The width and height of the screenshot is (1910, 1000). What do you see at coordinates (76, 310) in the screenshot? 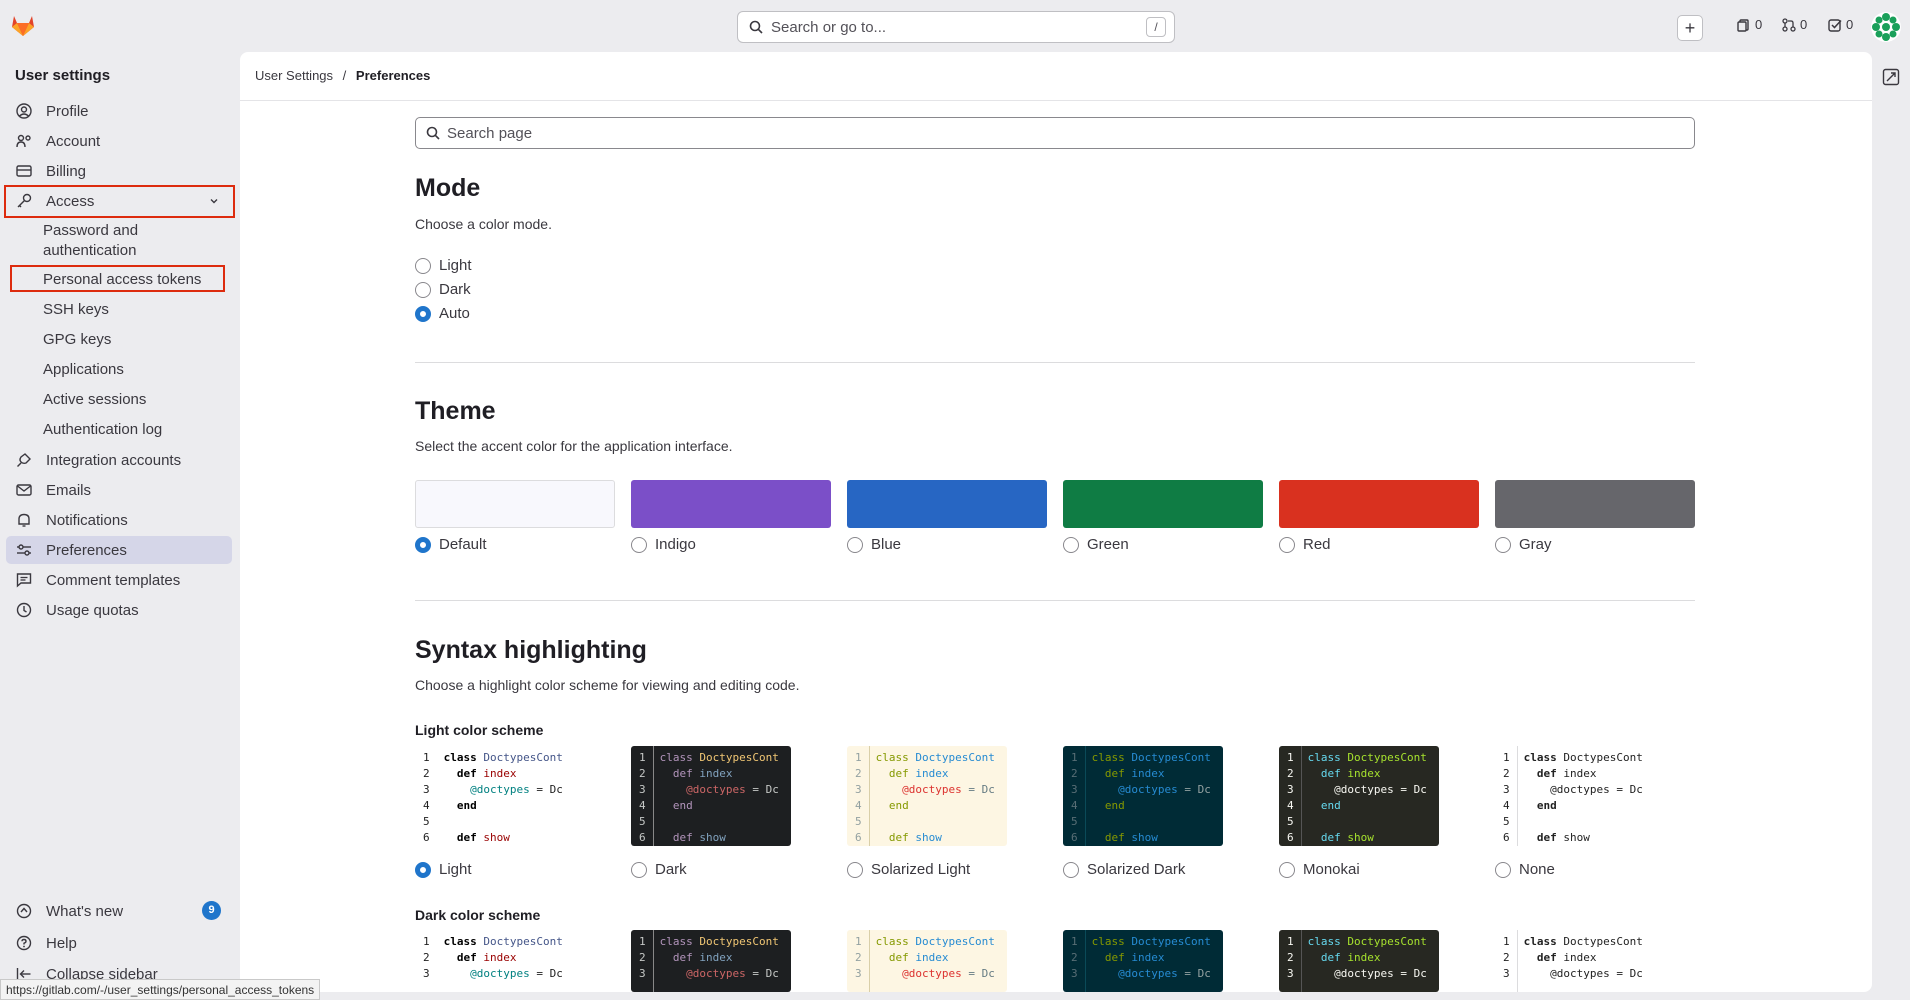
I see `sidebar-item-ssh-keys: SSH keys` at bounding box center [76, 310].